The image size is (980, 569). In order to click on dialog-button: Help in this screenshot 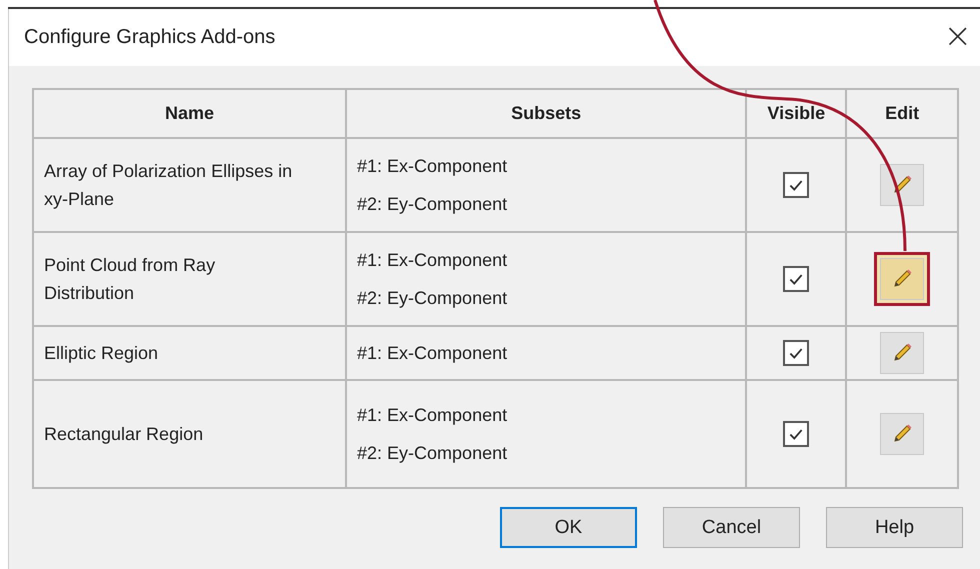, I will do `click(894, 527)`.